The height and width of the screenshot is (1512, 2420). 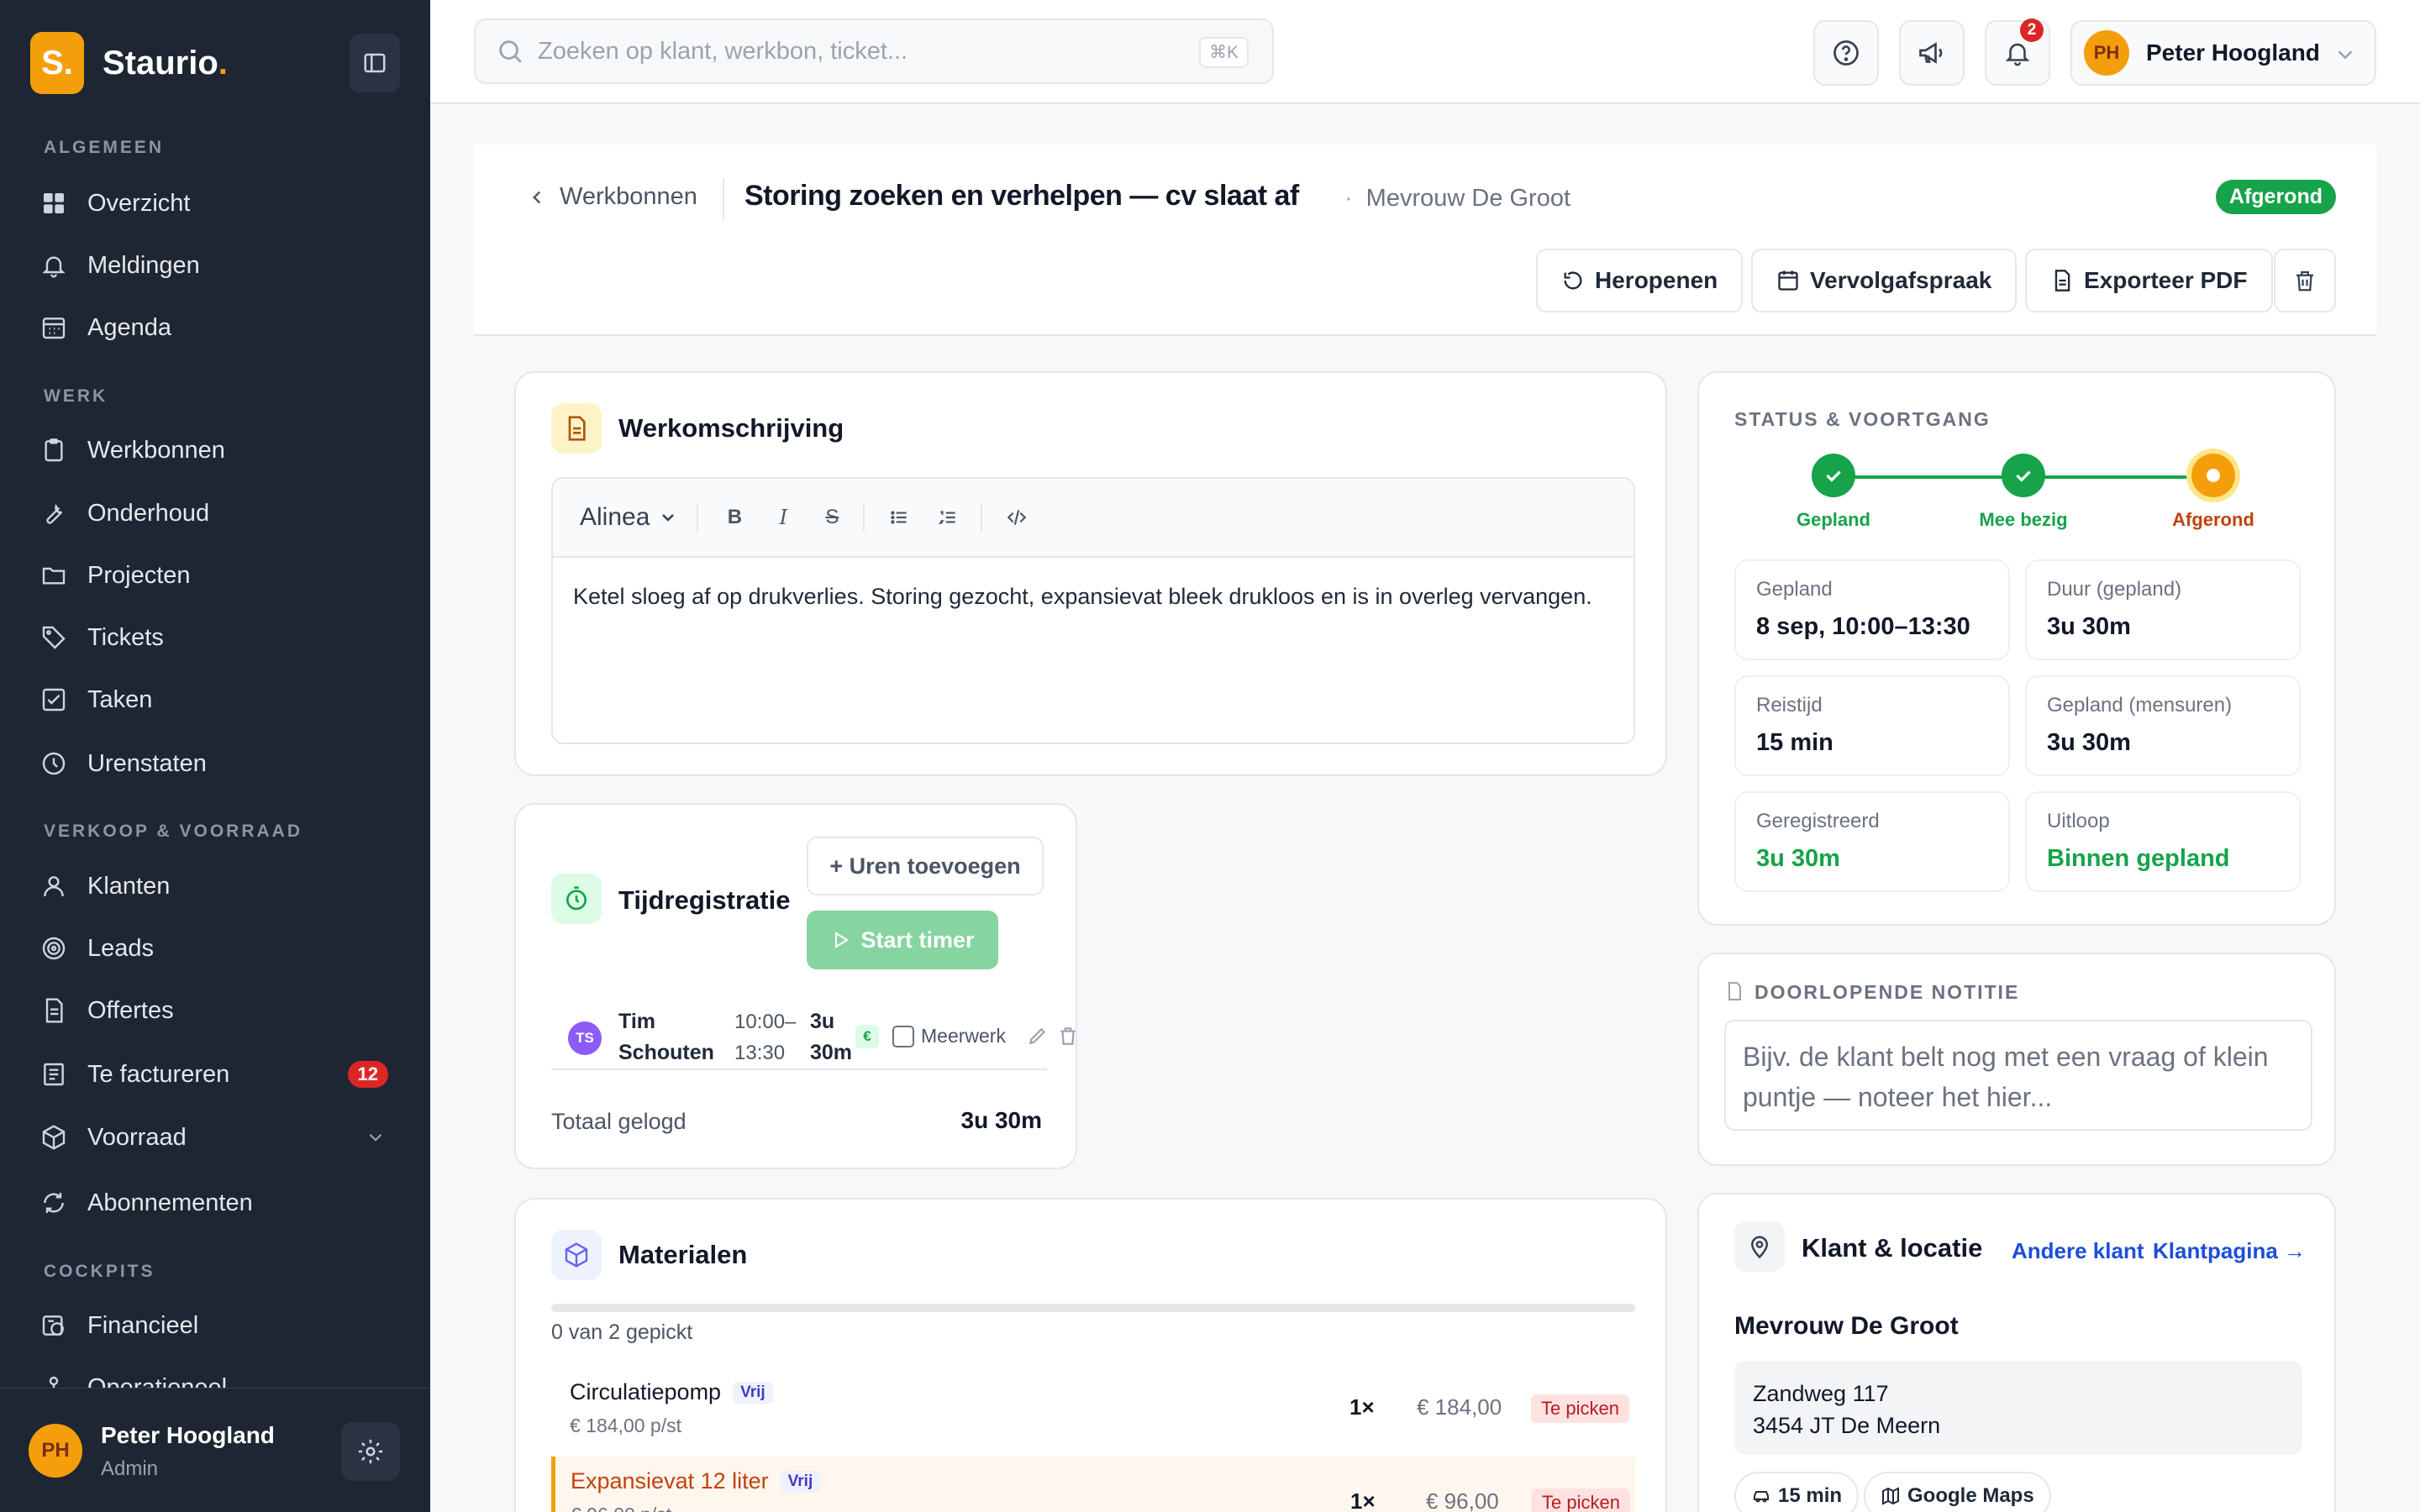 I want to click on sidebar-item-voorraad: Voorraad, so click(x=218, y=1137).